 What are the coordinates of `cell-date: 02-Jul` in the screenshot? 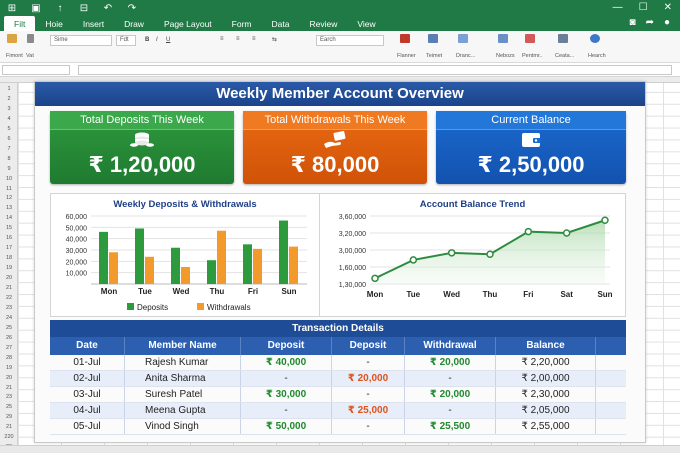 It's located at (87, 378).